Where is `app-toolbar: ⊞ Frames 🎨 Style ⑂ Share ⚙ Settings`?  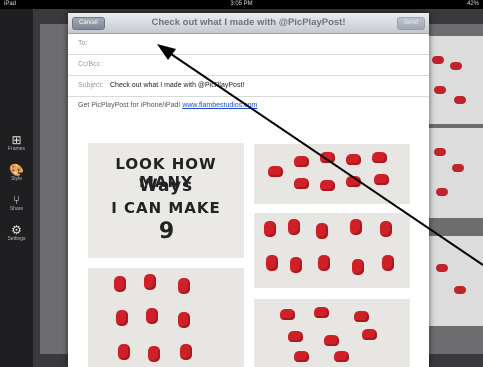
app-toolbar: ⊞ Frames 🎨 Style ⑂ Share ⚙ Settings is located at coordinates (16, 188).